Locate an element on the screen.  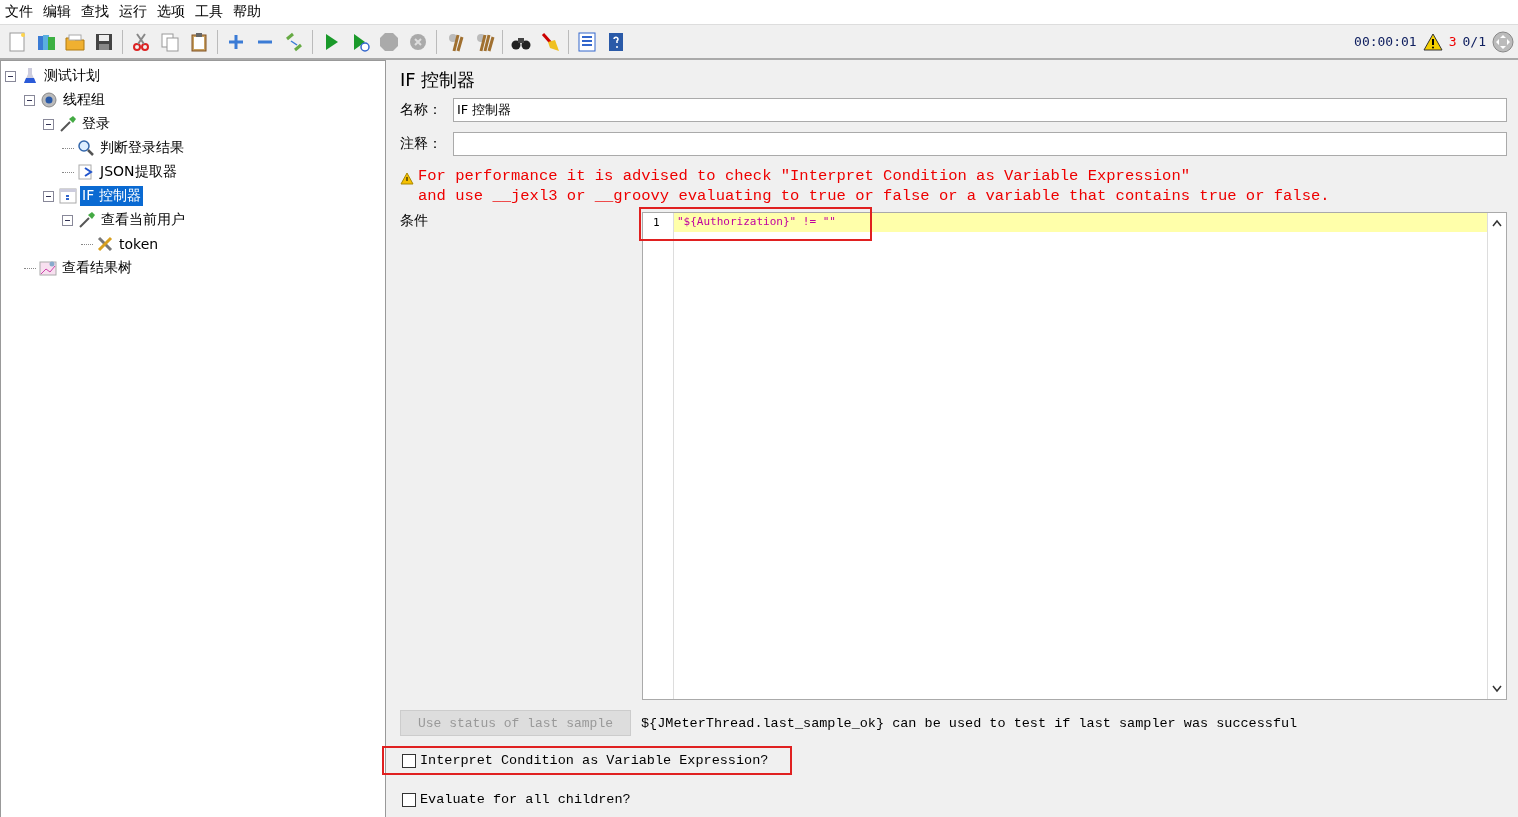
assertion-node-icon is located at coordinates (86, 148).